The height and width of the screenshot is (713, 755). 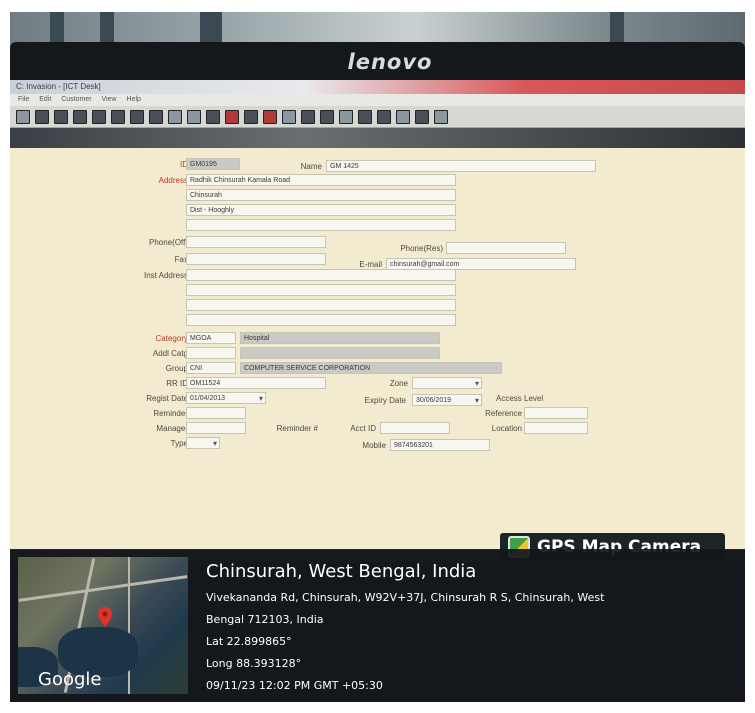 What do you see at coordinates (265, 619) in the screenshot?
I see `location-address-line-2: Bengal 712103, India` at bounding box center [265, 619].